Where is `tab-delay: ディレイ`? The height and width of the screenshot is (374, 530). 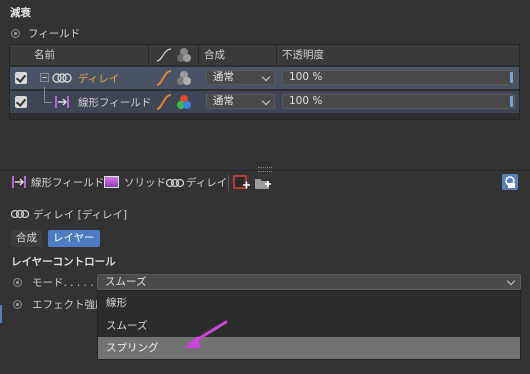 tab-delay: ディレイ is located at coordinates (206, 183).